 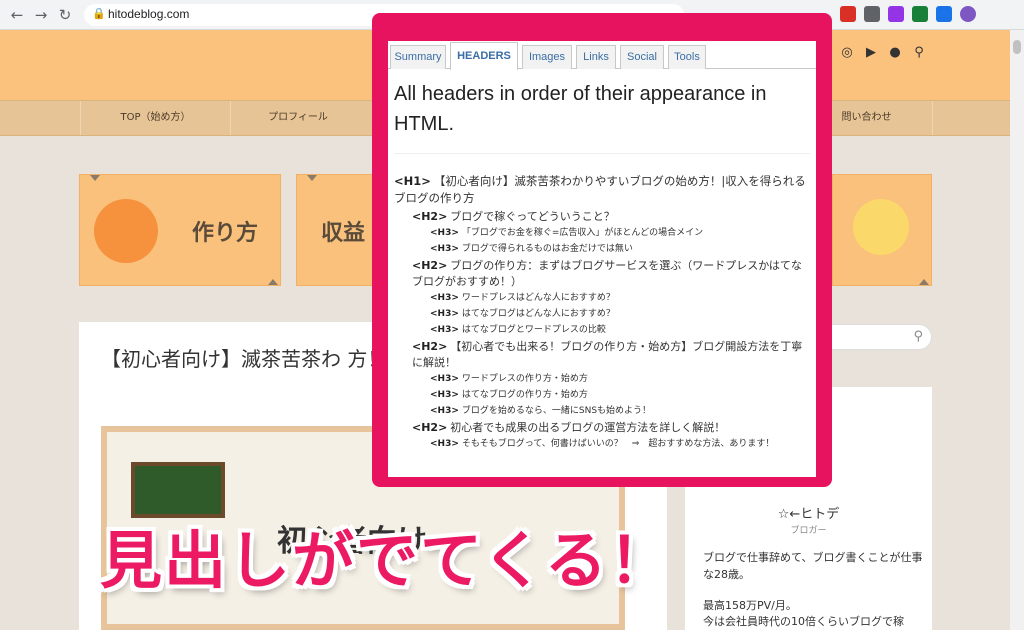 I want to click on header-entry-h3: <H3> はてなブログとワードプレスの比較, so click(x=602, y=330).